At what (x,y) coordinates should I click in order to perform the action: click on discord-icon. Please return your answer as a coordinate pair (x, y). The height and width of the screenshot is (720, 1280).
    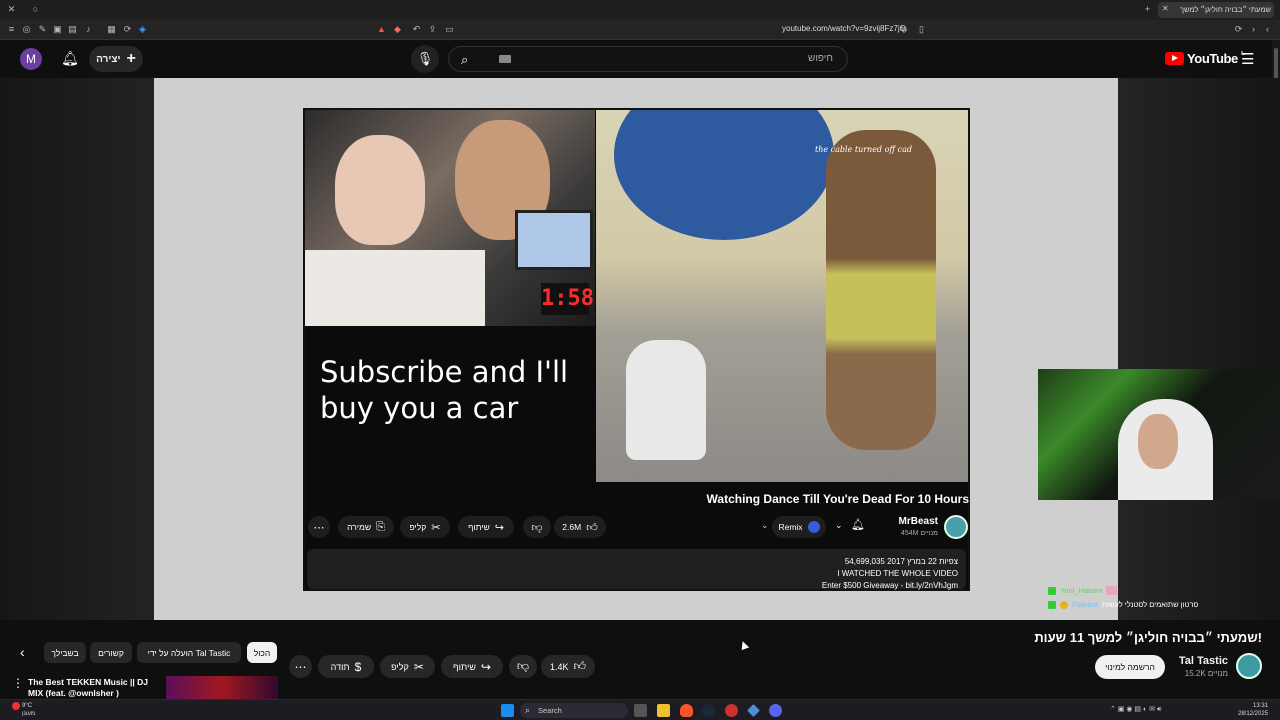
    Looking at the image, I should click on (775, 710).